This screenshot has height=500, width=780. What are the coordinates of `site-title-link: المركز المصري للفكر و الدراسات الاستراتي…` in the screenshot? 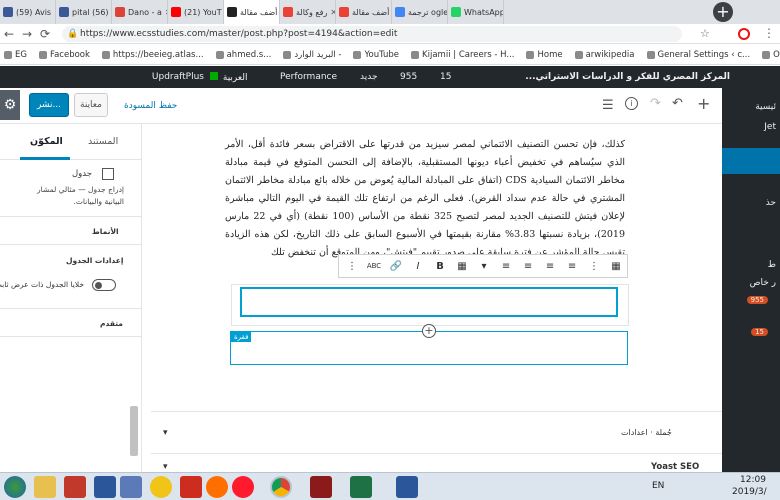 It's located at (605, 77).